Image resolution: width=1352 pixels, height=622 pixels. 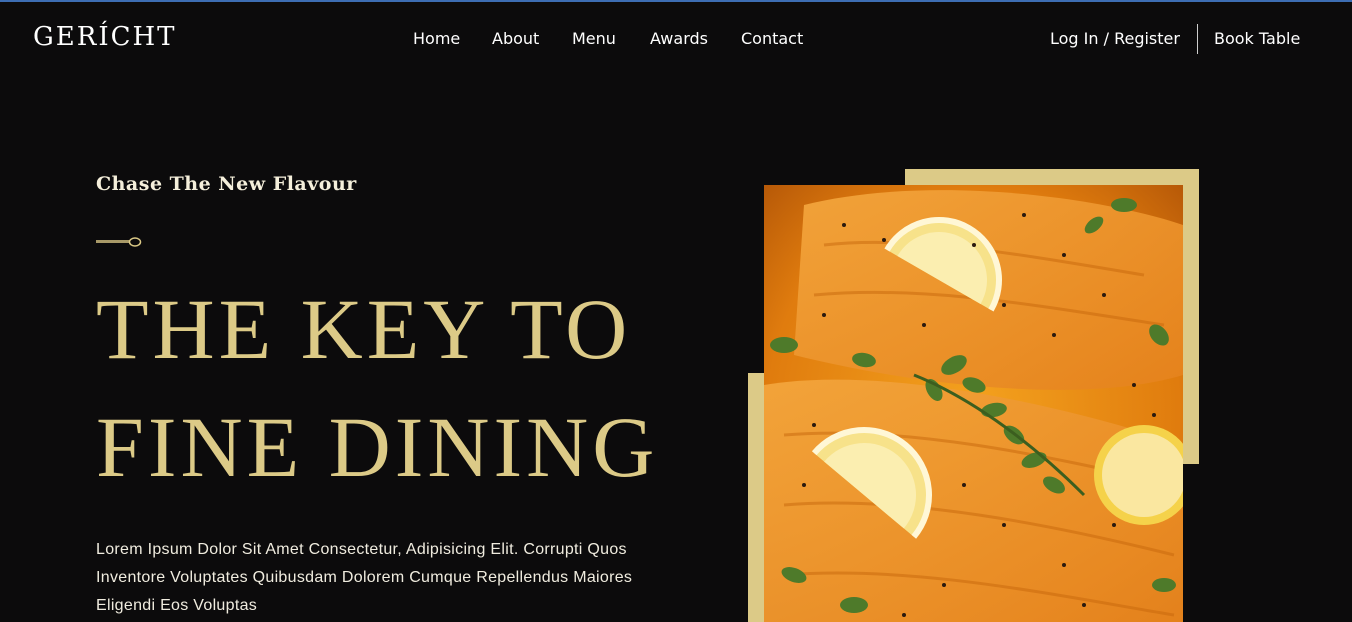 What do you see at coordinates (594, 39) in the screenshot?
I see `nav-link-menu: Menu` at bounding box center [594, 39].